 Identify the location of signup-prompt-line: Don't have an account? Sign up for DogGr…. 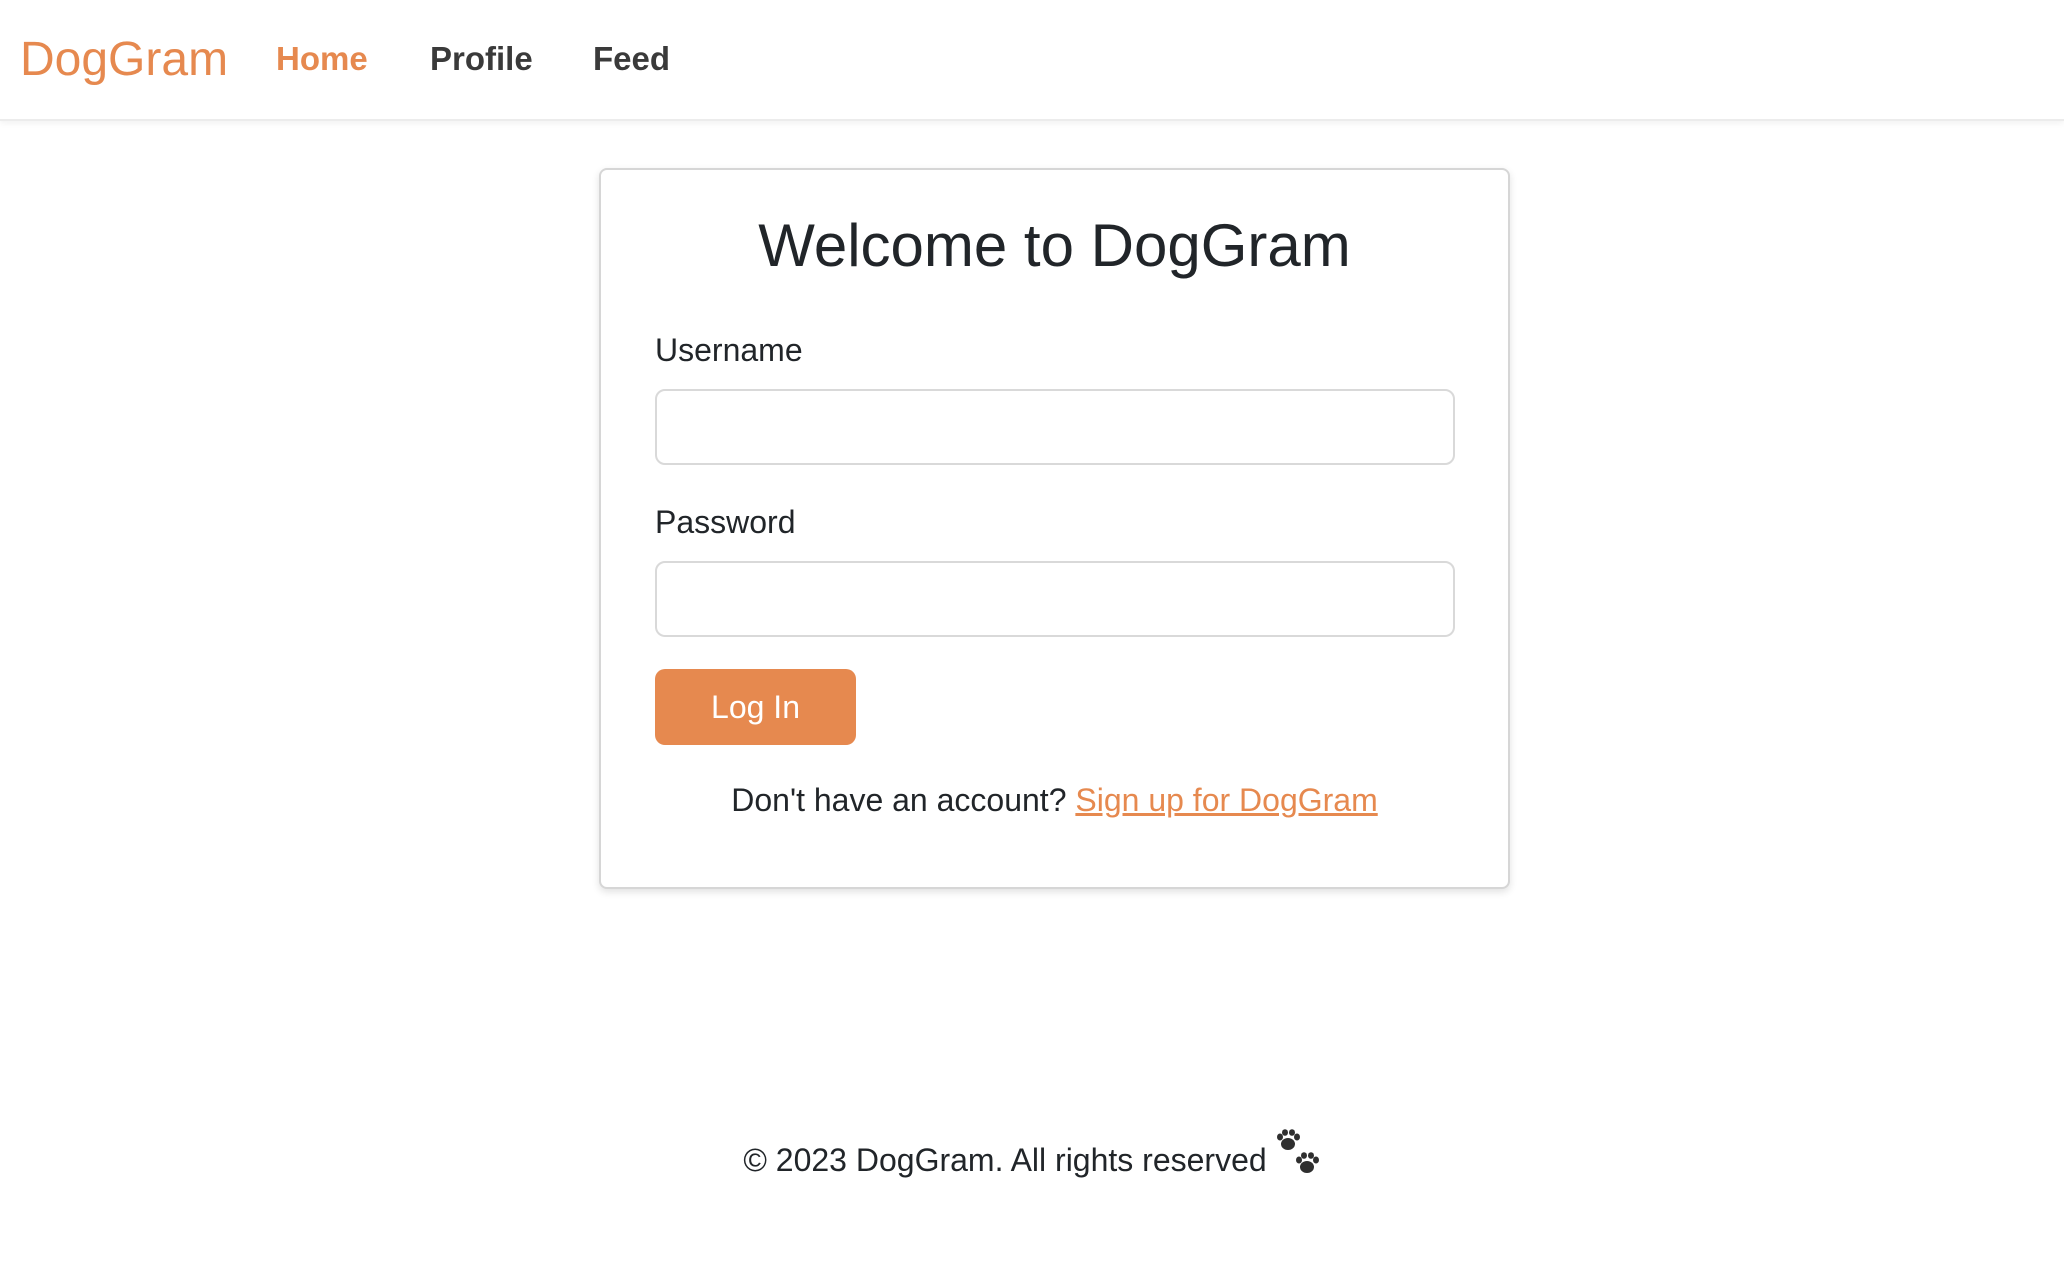
(1054, 800).